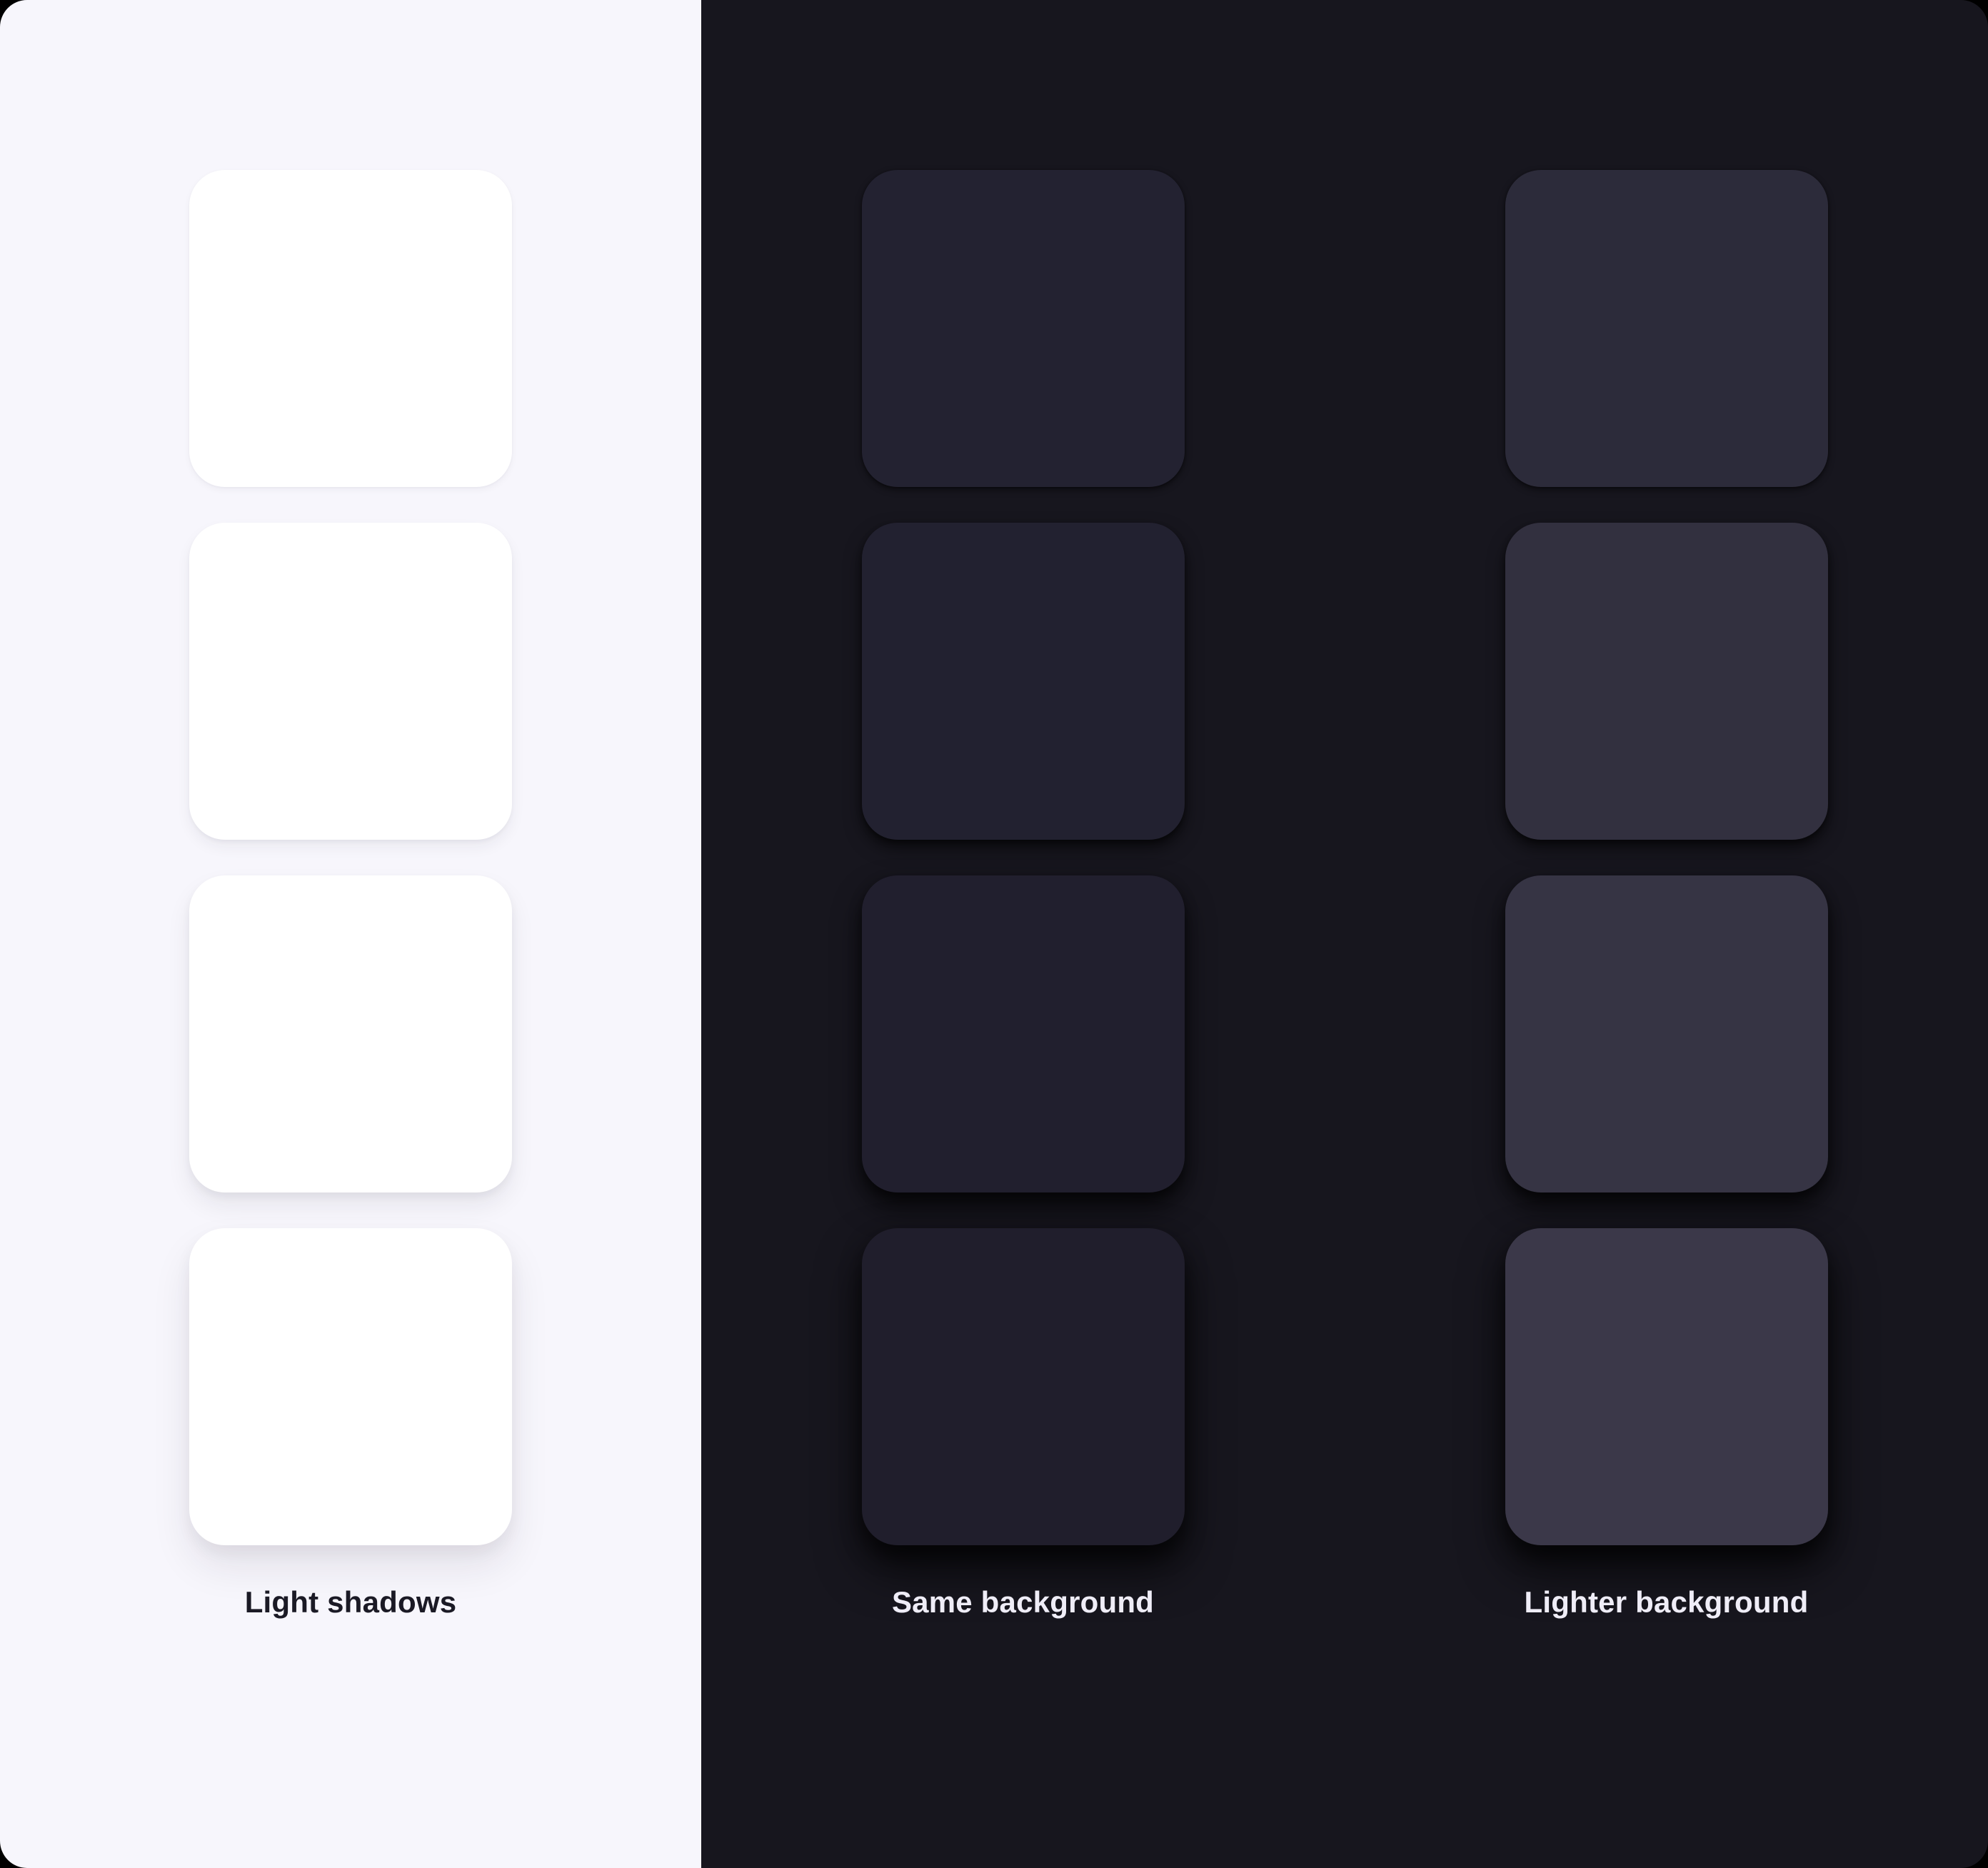 The width and height of the screenshot is (1988, 1868). What do you see at coordinates (350, 1602) in the screenshot?
I see `column-caption-light-shadows: Light shadows` at bounding box center [350, 1602].